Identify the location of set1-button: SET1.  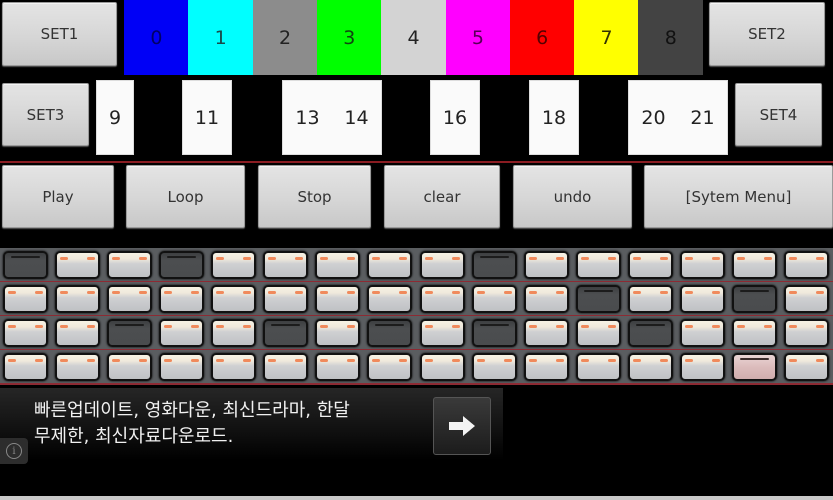
(59, 34).